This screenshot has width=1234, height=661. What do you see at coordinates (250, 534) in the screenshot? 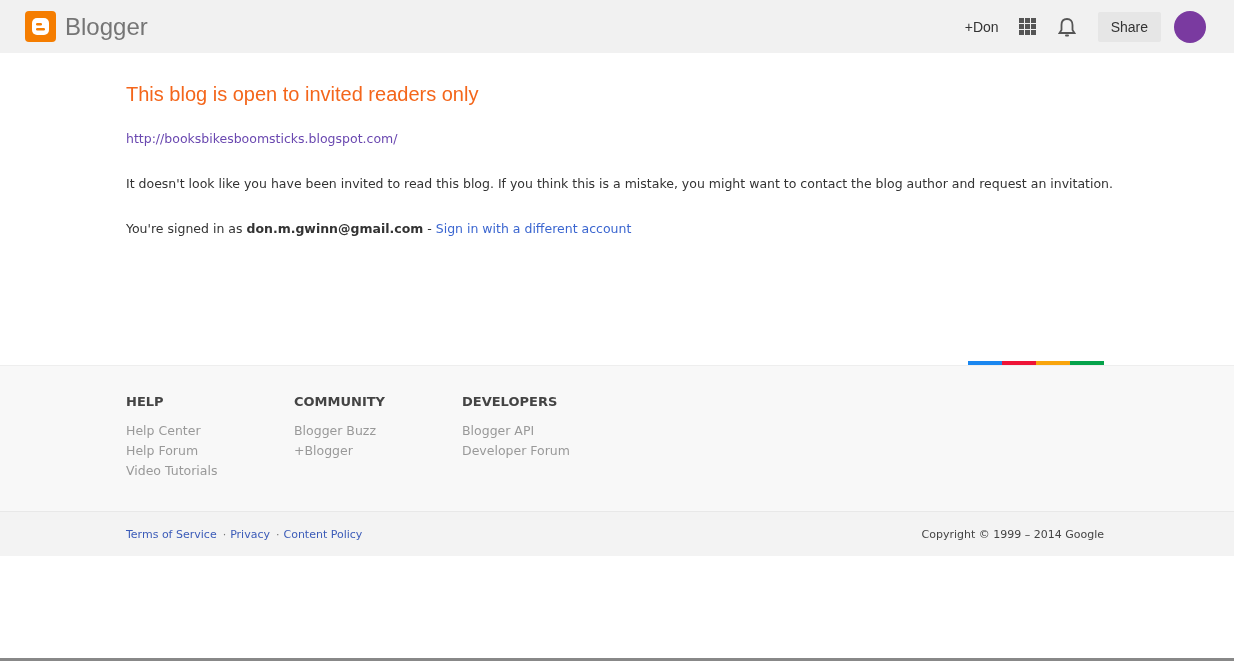
I see `policy-link: Privacy` at bounding box center [250, 534].